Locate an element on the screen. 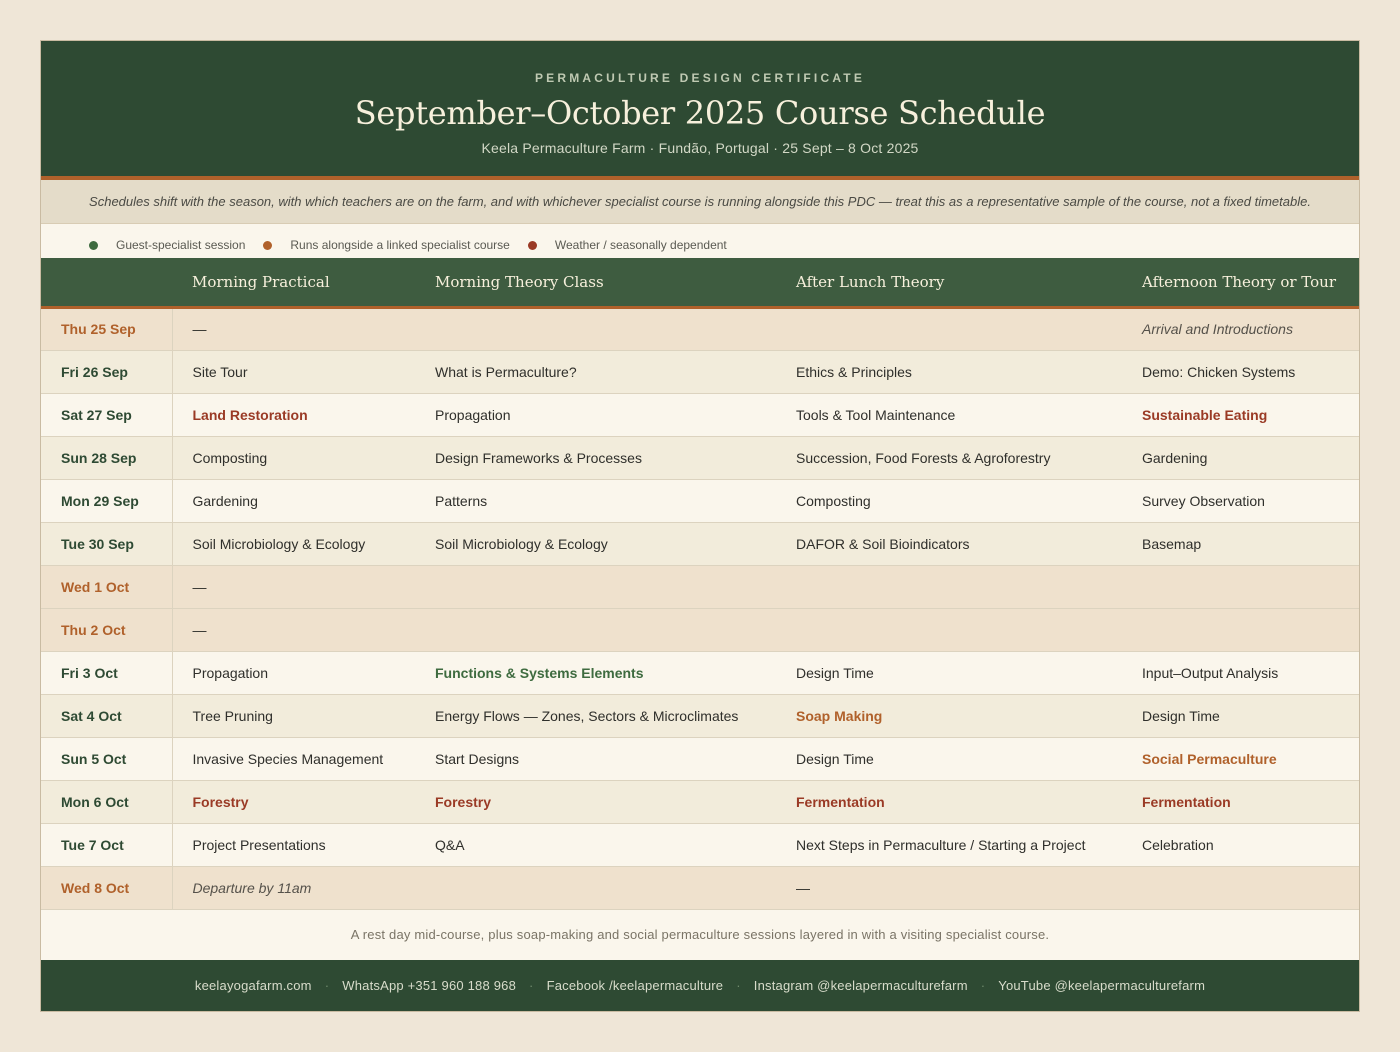 This screenshot has width=1400, height=1052. session-cell: Input–Output Analysis is located at coordinates (1210, 672).